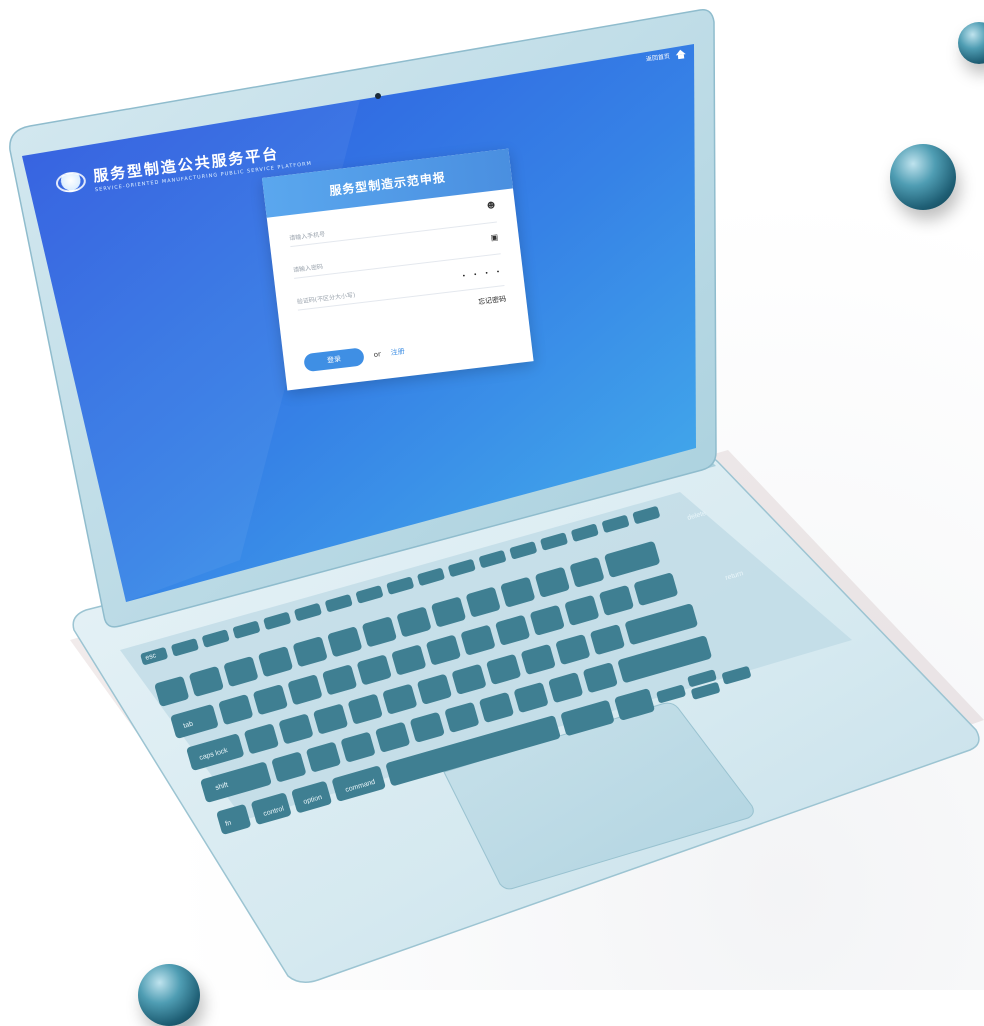 The width and height of the screenshot is (984, 1026). I want to click on register-link: 注册, so click(397, 352).